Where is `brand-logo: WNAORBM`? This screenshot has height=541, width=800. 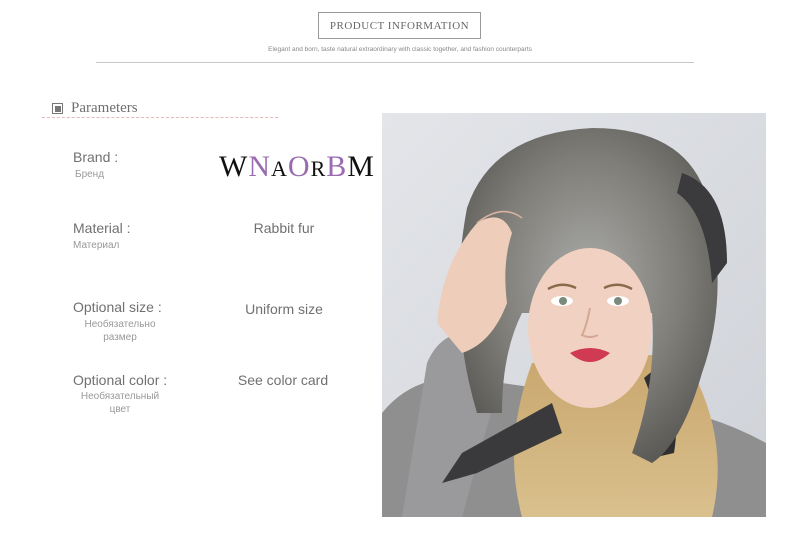 brand-logo: WNAORBM is located at coordinates (297, 168).